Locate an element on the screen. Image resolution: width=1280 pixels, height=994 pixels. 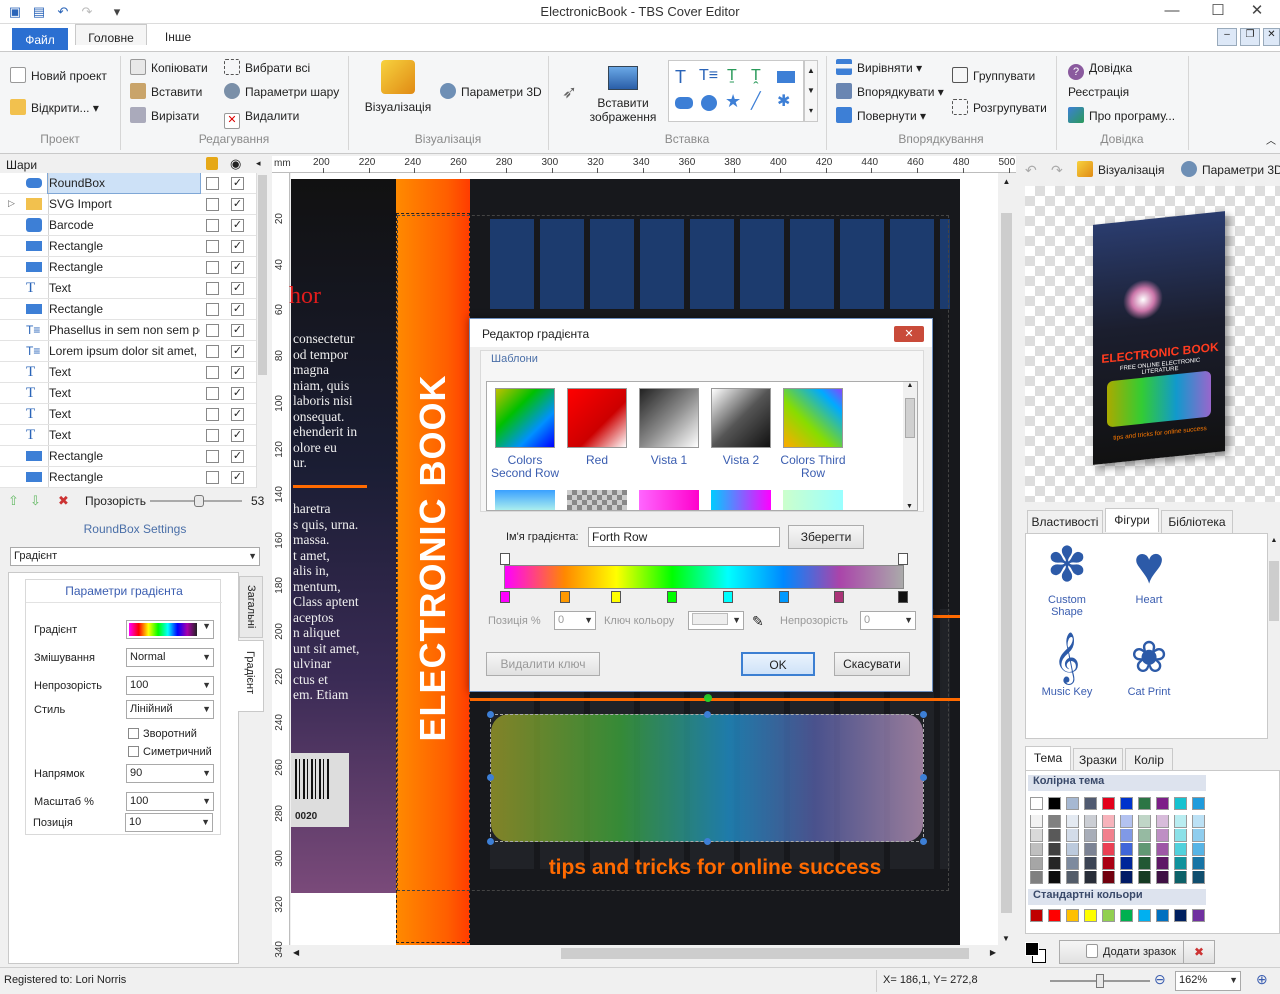
templates-scroll-thumb is located at coordinates (910, 418).